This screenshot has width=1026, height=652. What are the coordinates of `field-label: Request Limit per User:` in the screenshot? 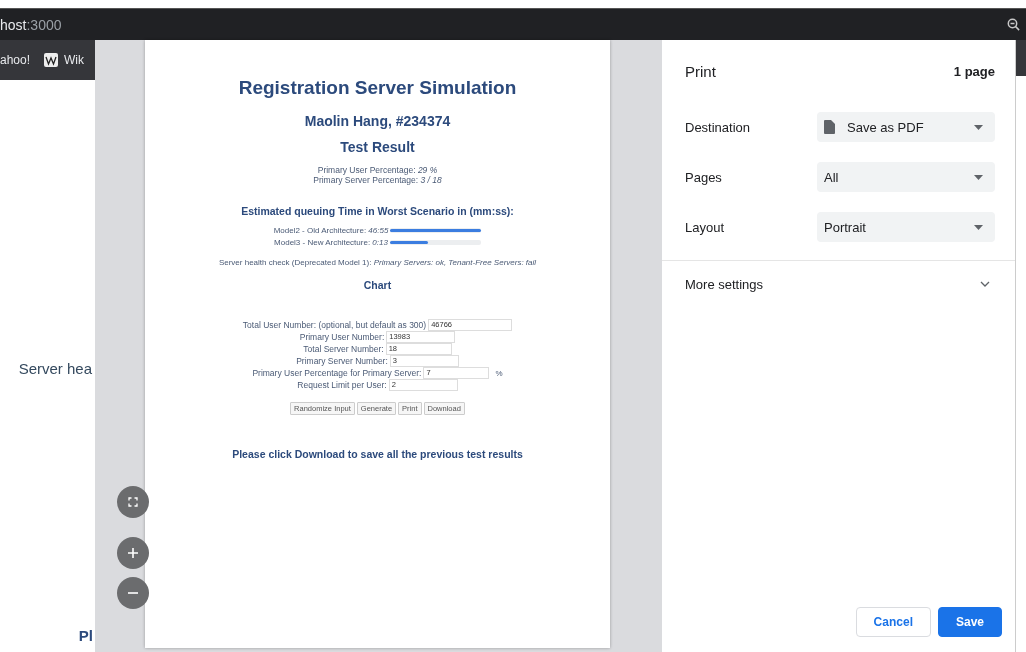 It's located at (342, 385).